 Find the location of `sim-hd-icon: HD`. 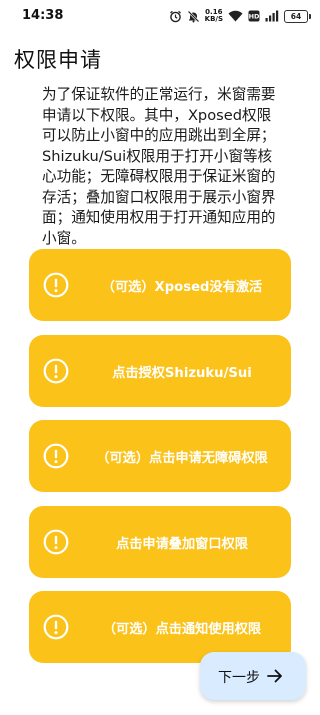

sim-hd-icon: HD is located at coordinates (254, 16).